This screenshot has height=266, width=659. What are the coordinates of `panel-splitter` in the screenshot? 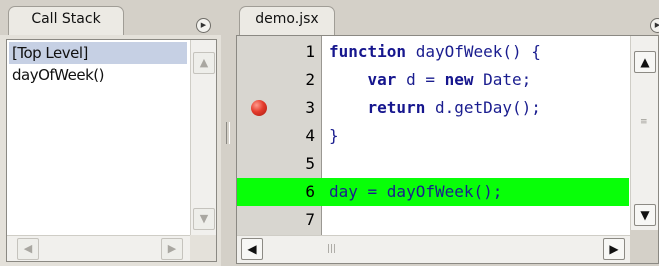 It's located at (227, 133).